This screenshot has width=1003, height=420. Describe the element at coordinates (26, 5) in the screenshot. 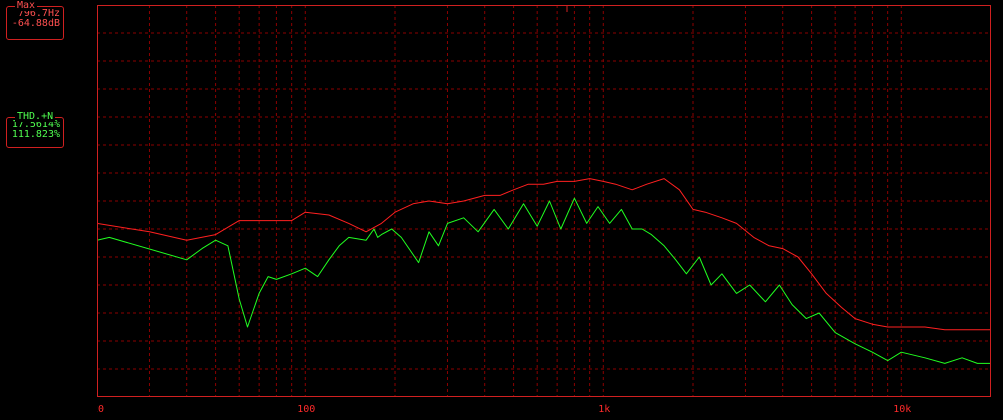

I see `max-readout-title: Max` at that location.